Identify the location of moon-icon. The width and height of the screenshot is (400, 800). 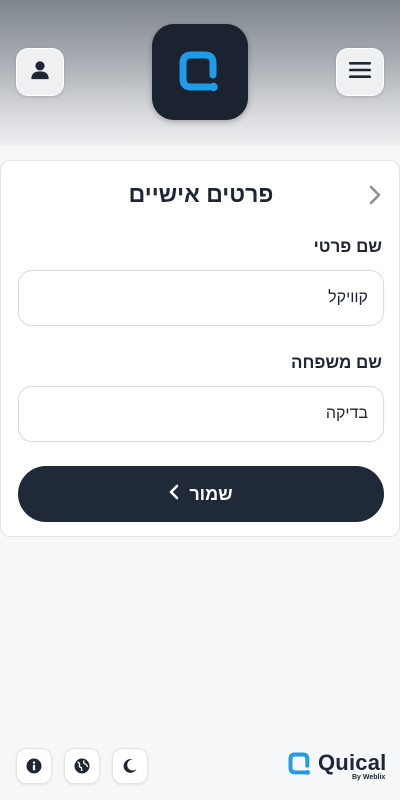
(130, 766).